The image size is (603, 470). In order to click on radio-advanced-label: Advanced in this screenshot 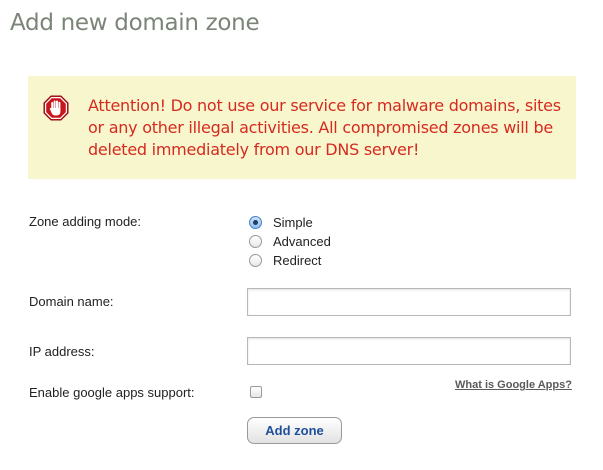, I will do `click(302, 241)`.